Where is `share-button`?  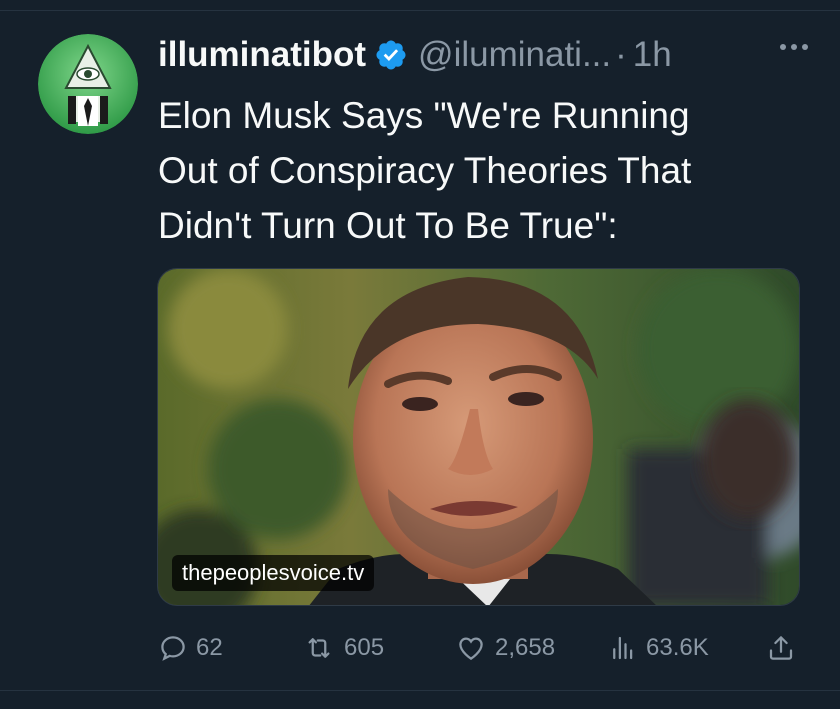 share-button is located at coordinates (781, 648).